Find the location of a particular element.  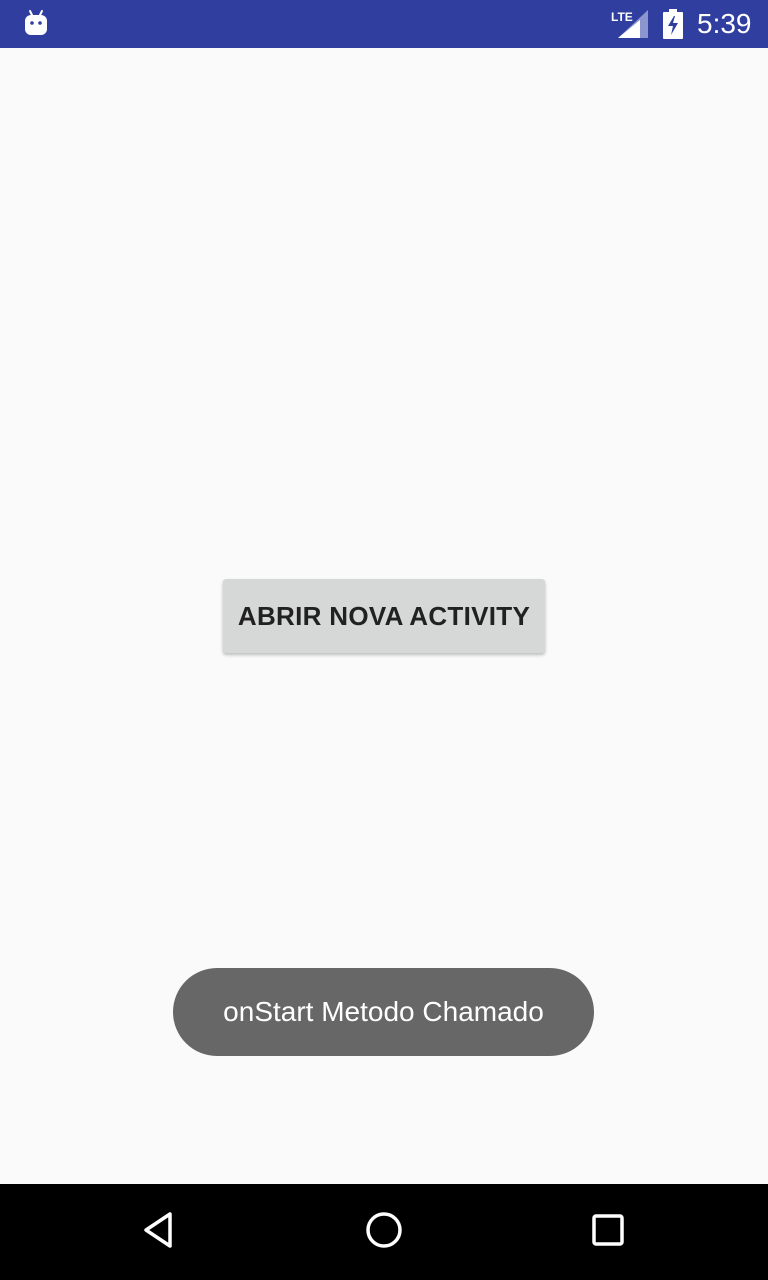

lte-signal-icon: LTE is located at coordinates (630, 24).